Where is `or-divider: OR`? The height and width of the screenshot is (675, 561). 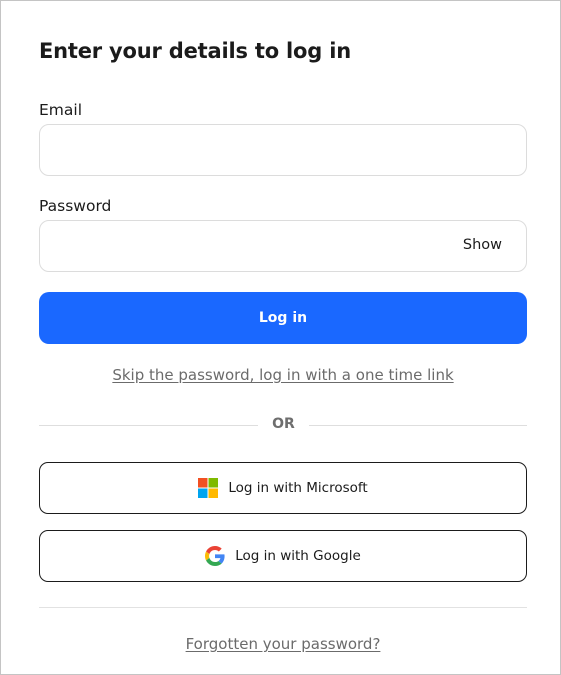
or-divider: OR is located at coordinates (283, 425).